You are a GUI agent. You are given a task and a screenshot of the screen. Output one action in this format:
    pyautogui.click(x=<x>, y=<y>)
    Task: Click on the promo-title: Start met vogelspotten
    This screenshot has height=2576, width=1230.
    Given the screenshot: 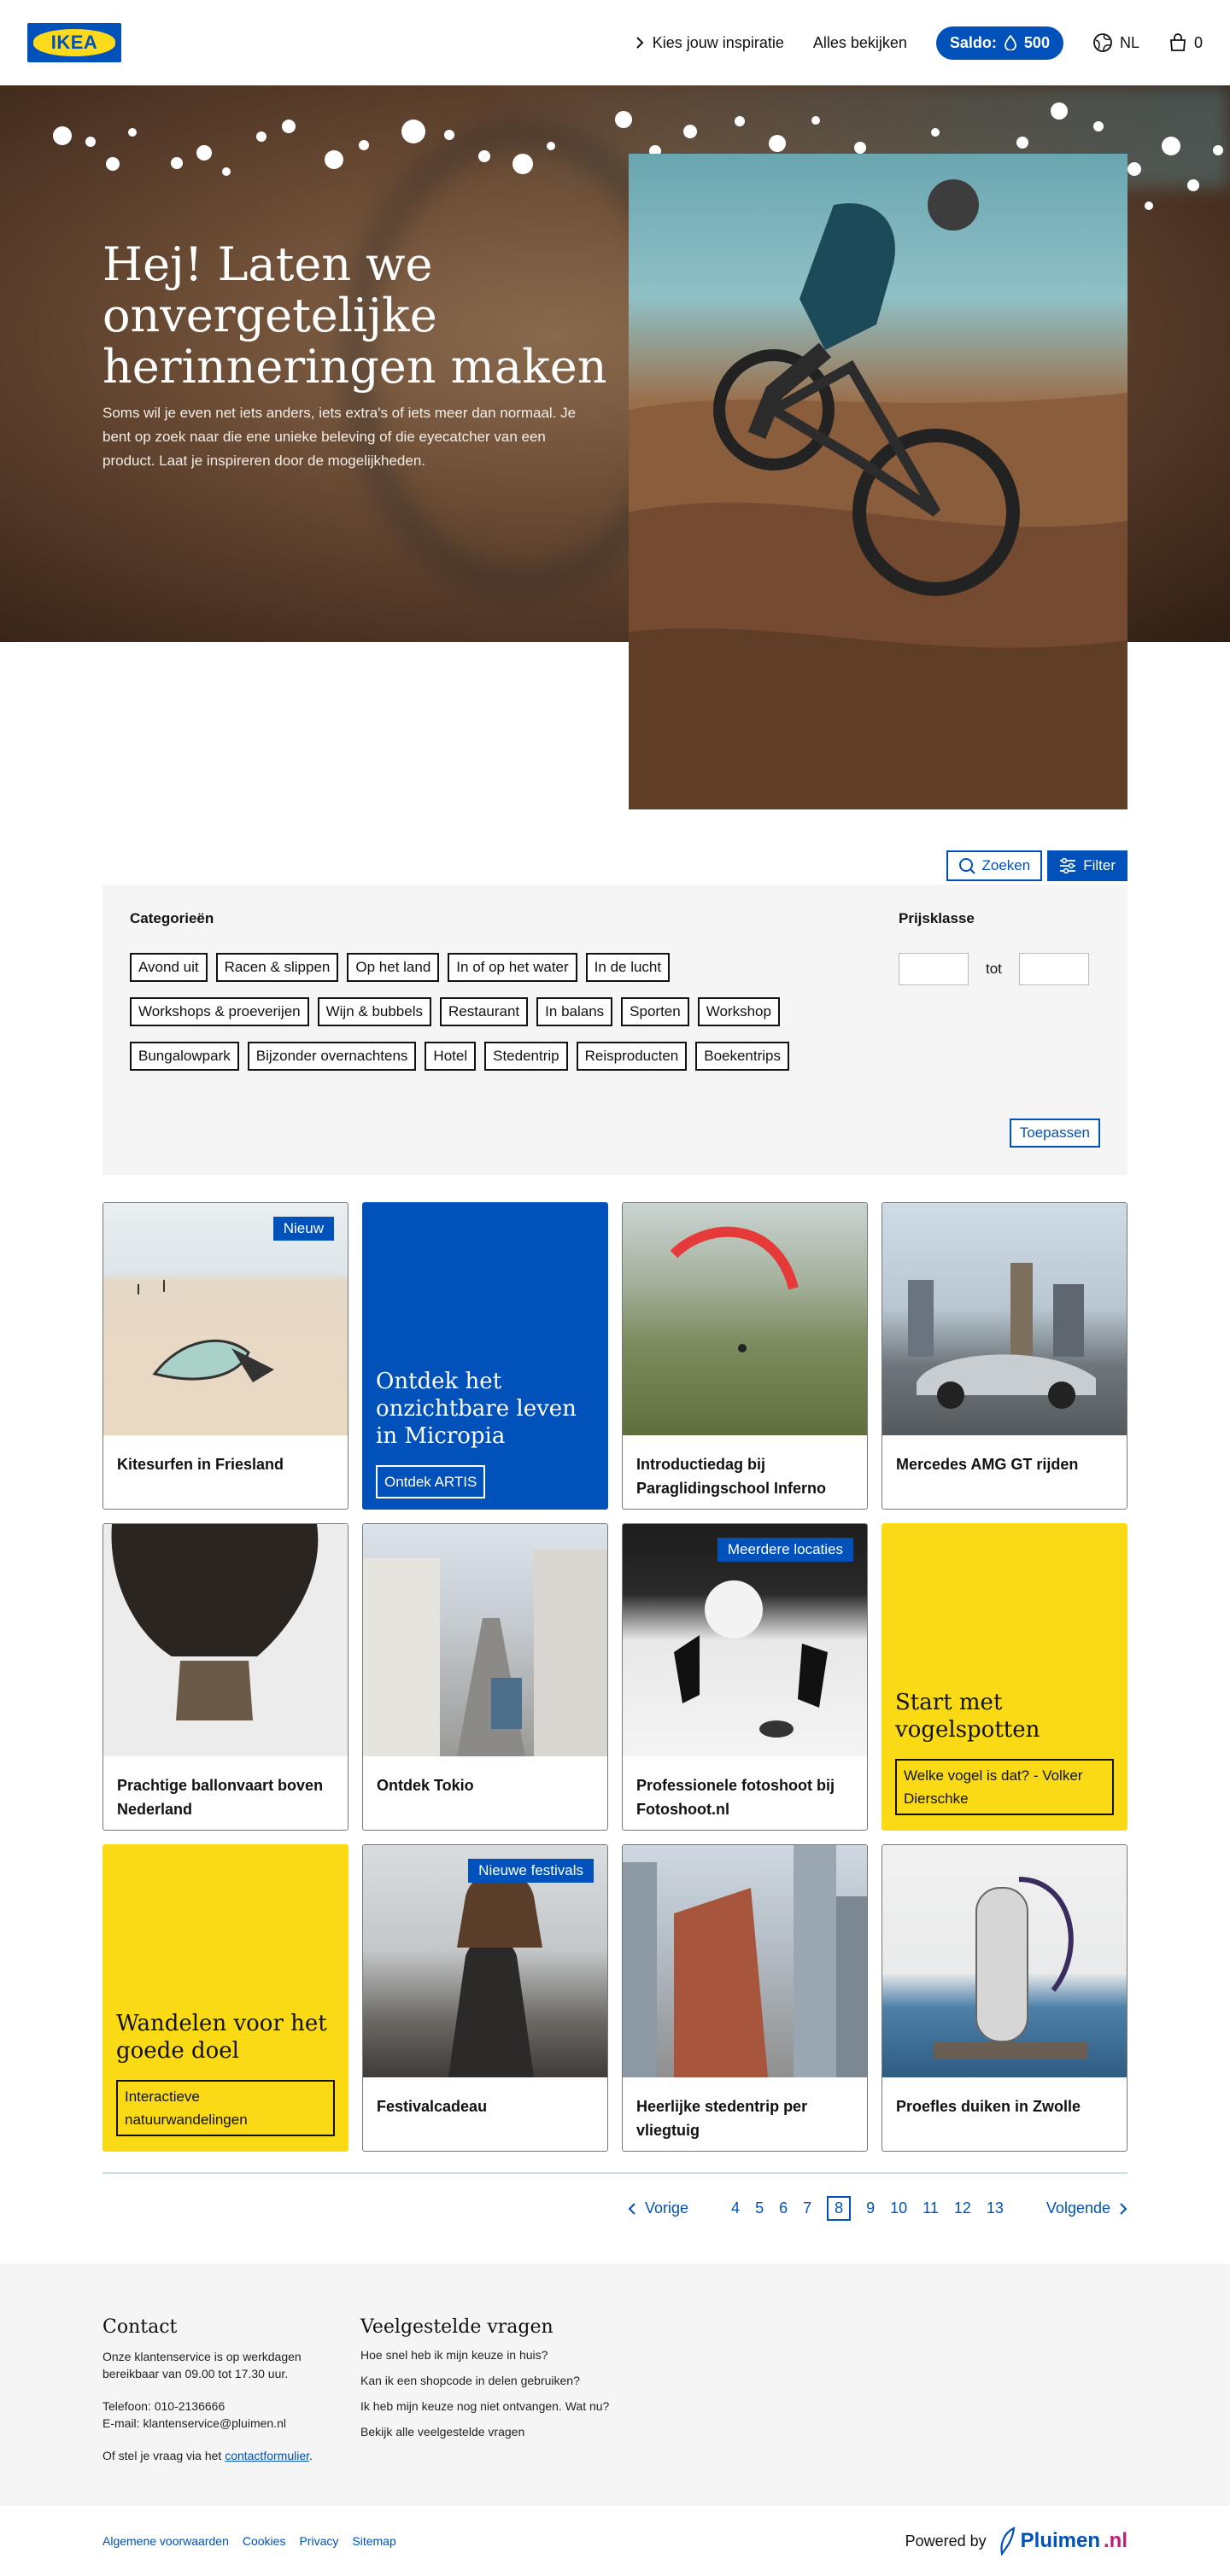 What is the action you would take?
    pyautogui.click(x=967, y=1716)
    